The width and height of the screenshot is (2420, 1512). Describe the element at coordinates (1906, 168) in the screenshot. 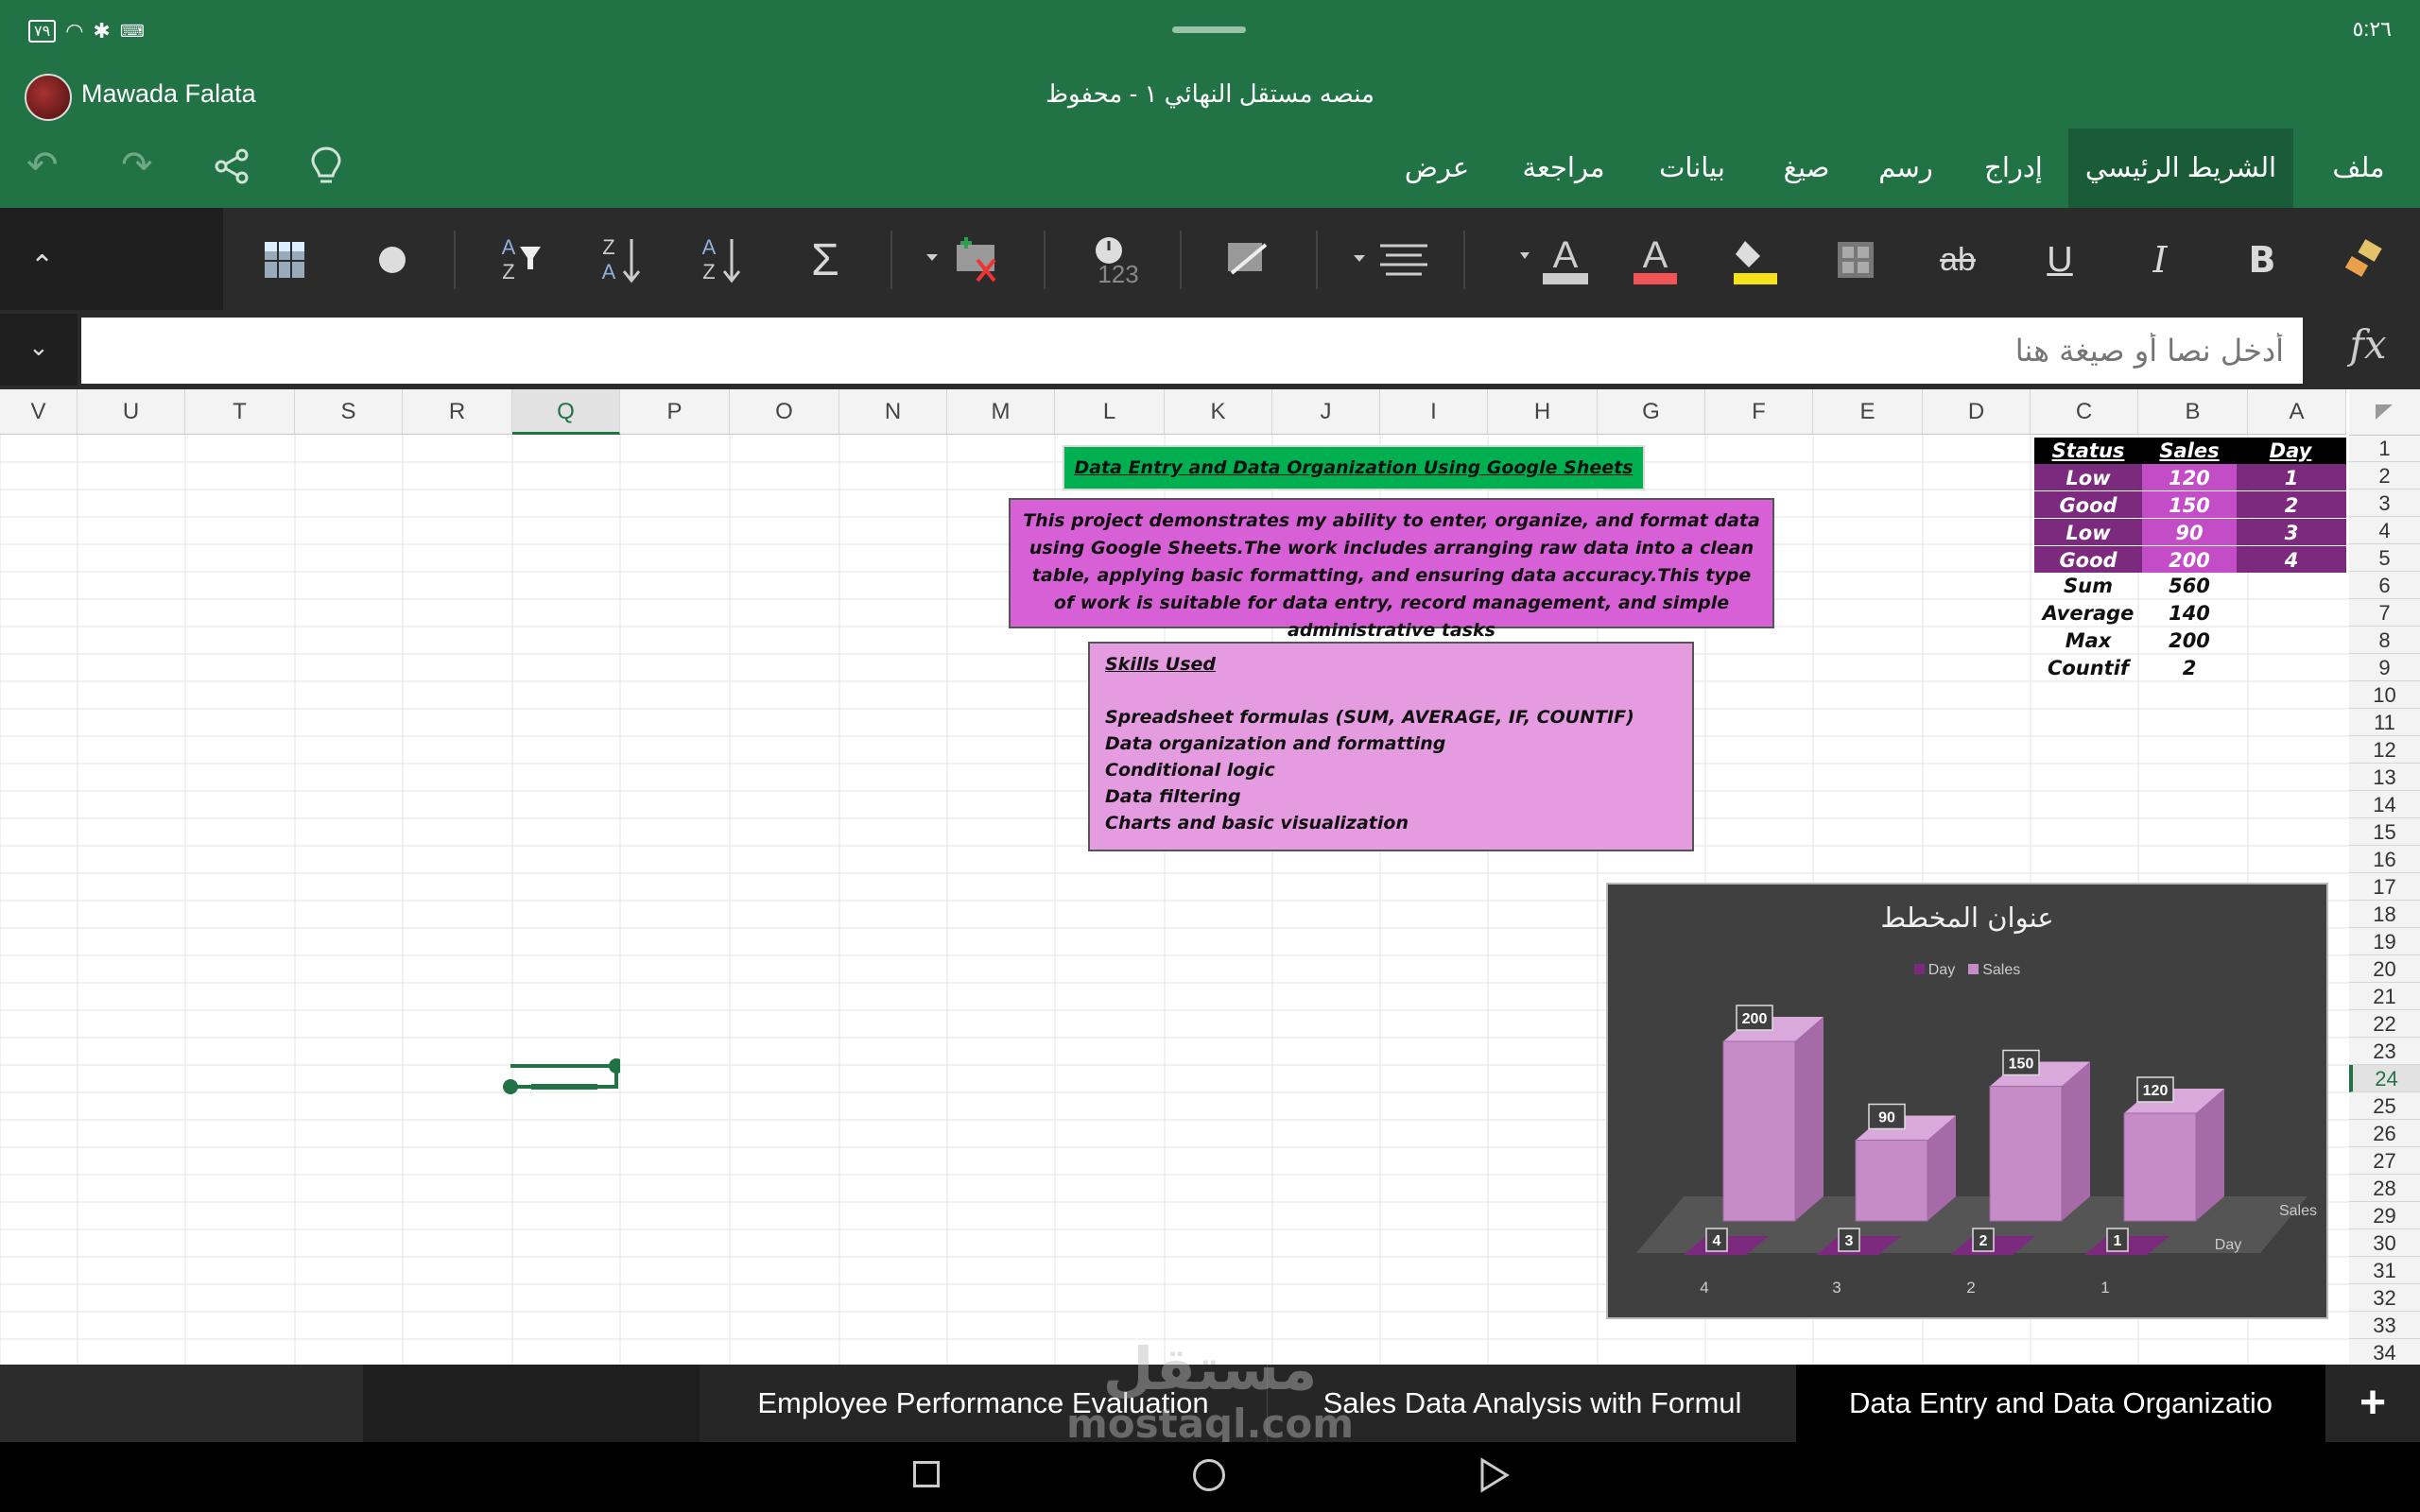

I see `tab-draw: رسم` at that location.